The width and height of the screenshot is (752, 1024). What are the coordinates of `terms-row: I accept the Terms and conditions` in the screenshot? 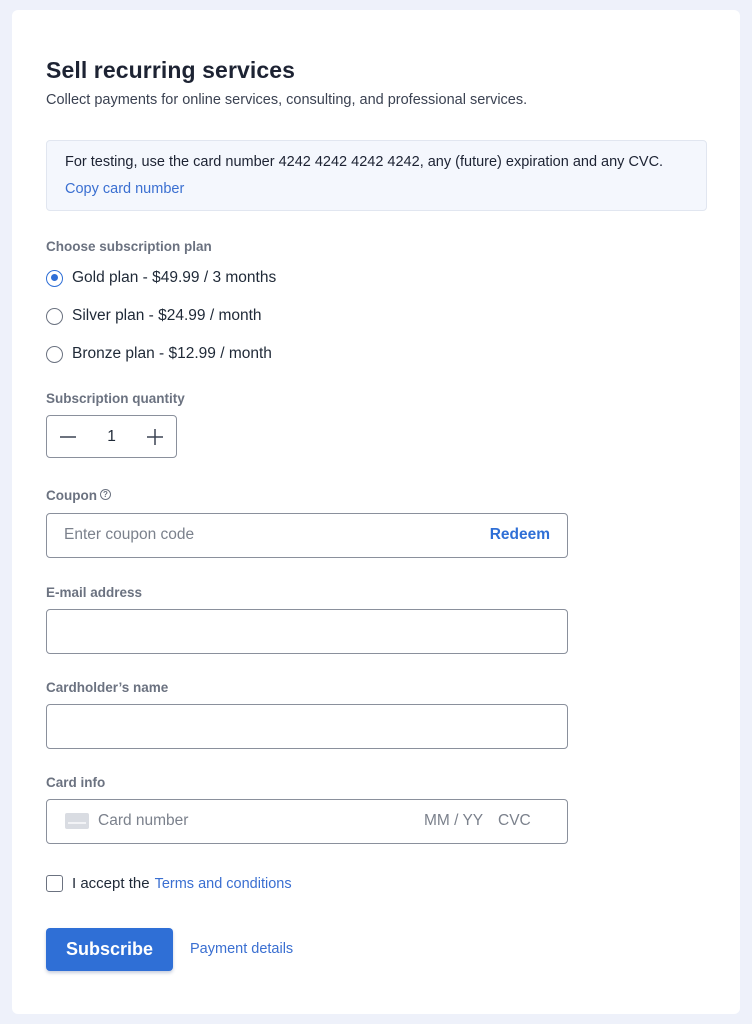 It's located at (169, 883).